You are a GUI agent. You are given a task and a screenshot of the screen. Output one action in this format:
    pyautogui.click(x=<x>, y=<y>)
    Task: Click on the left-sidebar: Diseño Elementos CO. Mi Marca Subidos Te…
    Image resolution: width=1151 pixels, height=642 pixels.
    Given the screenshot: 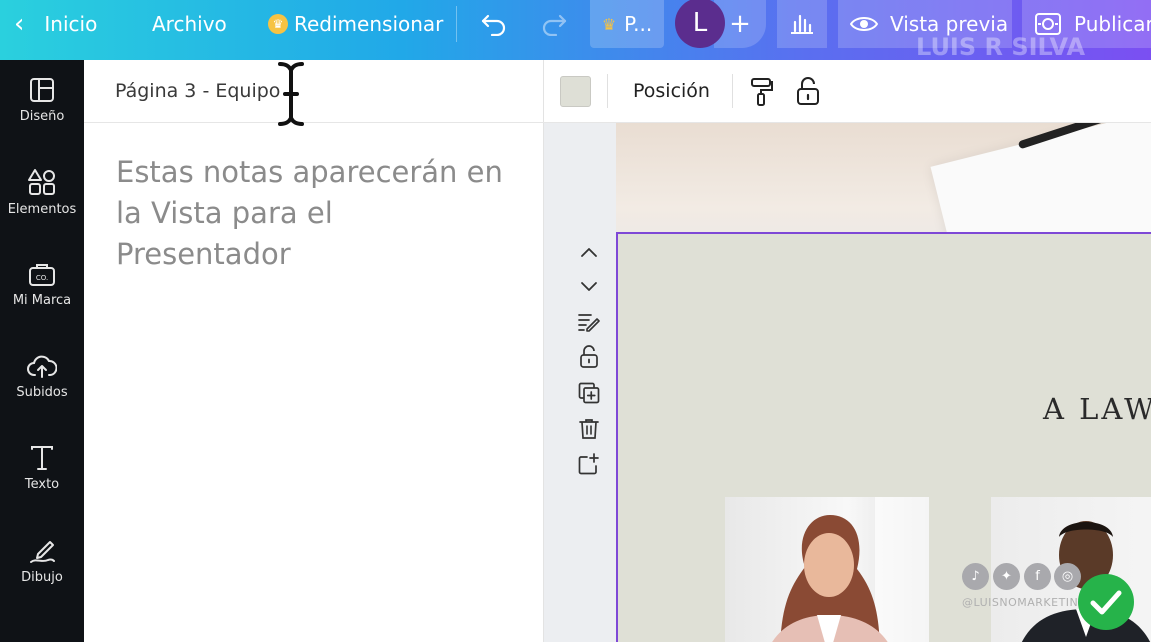 What is the action you would take?
    pyautogui.click(x=42, y=351)
    